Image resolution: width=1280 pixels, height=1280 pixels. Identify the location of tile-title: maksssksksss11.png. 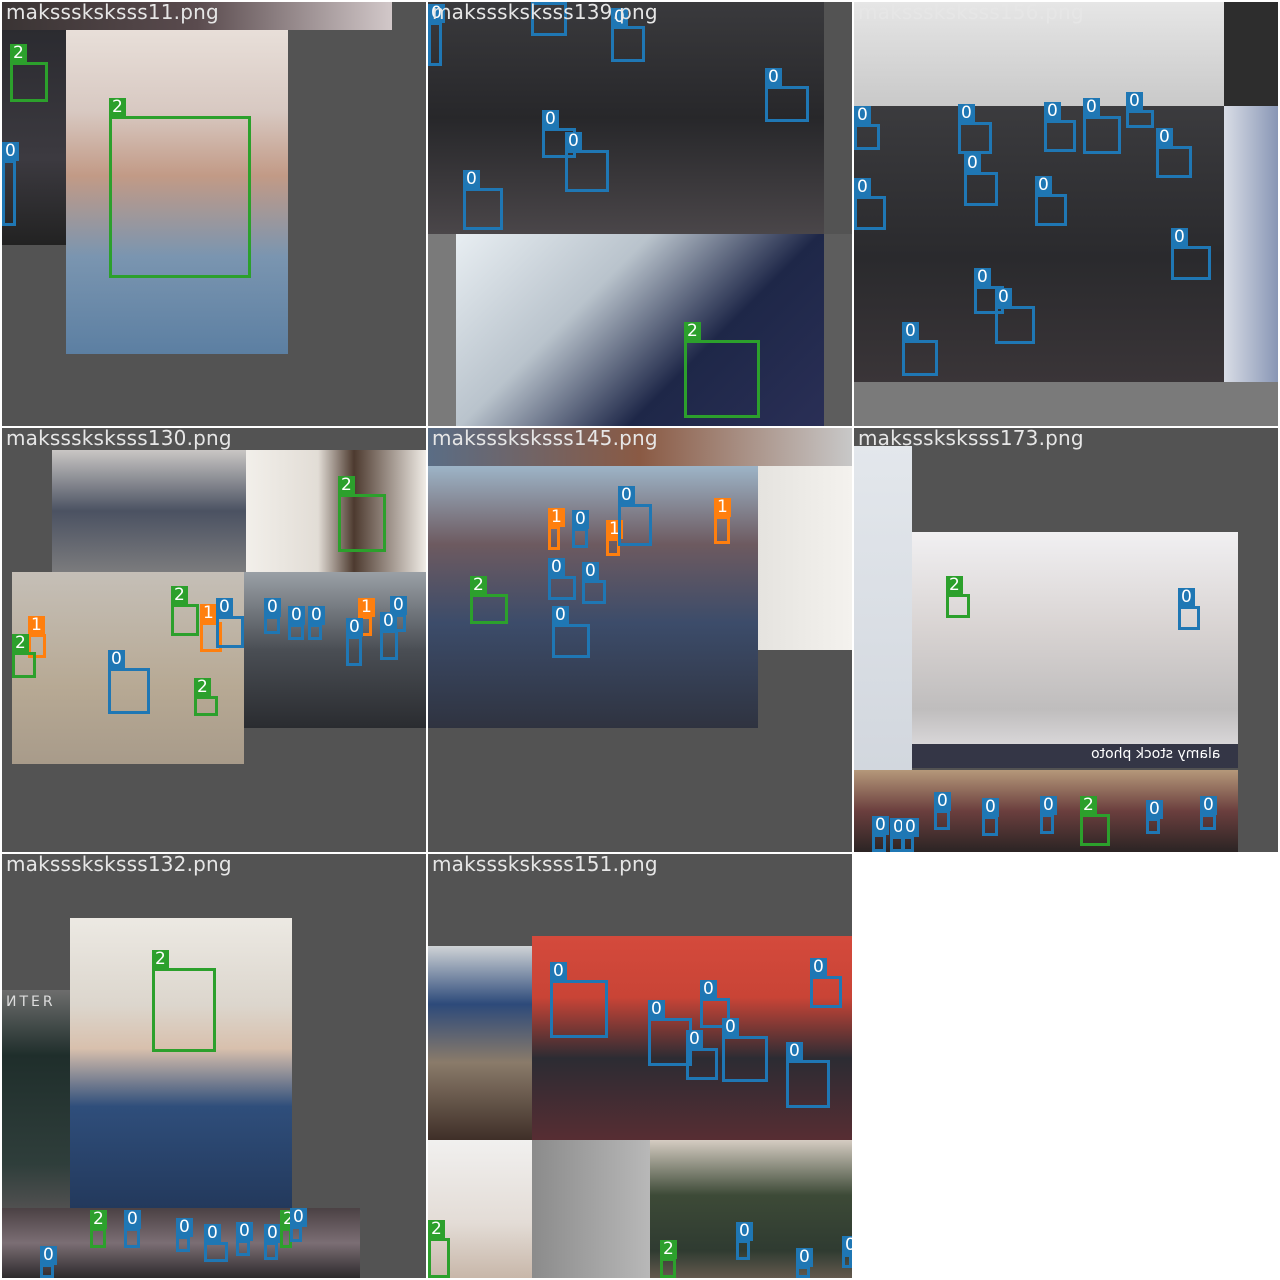
(112, 13).